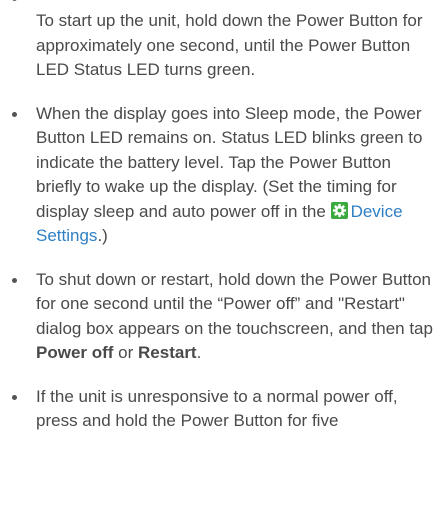  I want to click on settings-gear-icon, so click(339, 210).